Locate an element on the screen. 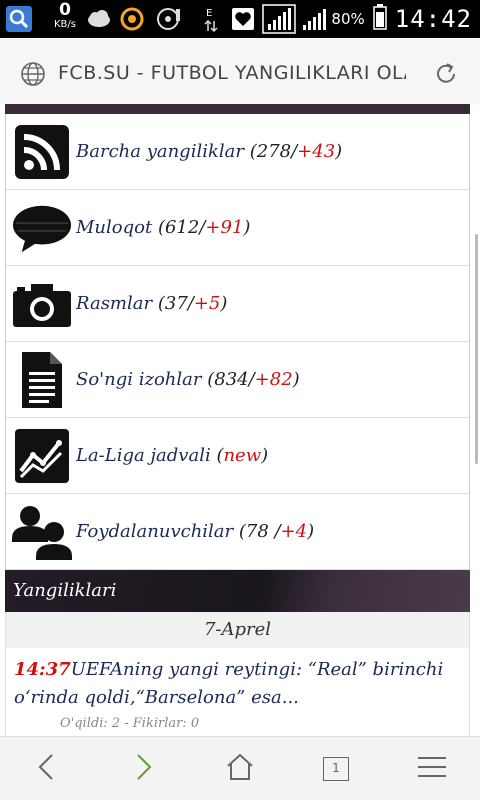 This screenshot has height=800, width=480. menu-item-label: So'ngi izohlar (834/+82) is located at coordinates (188, 379).